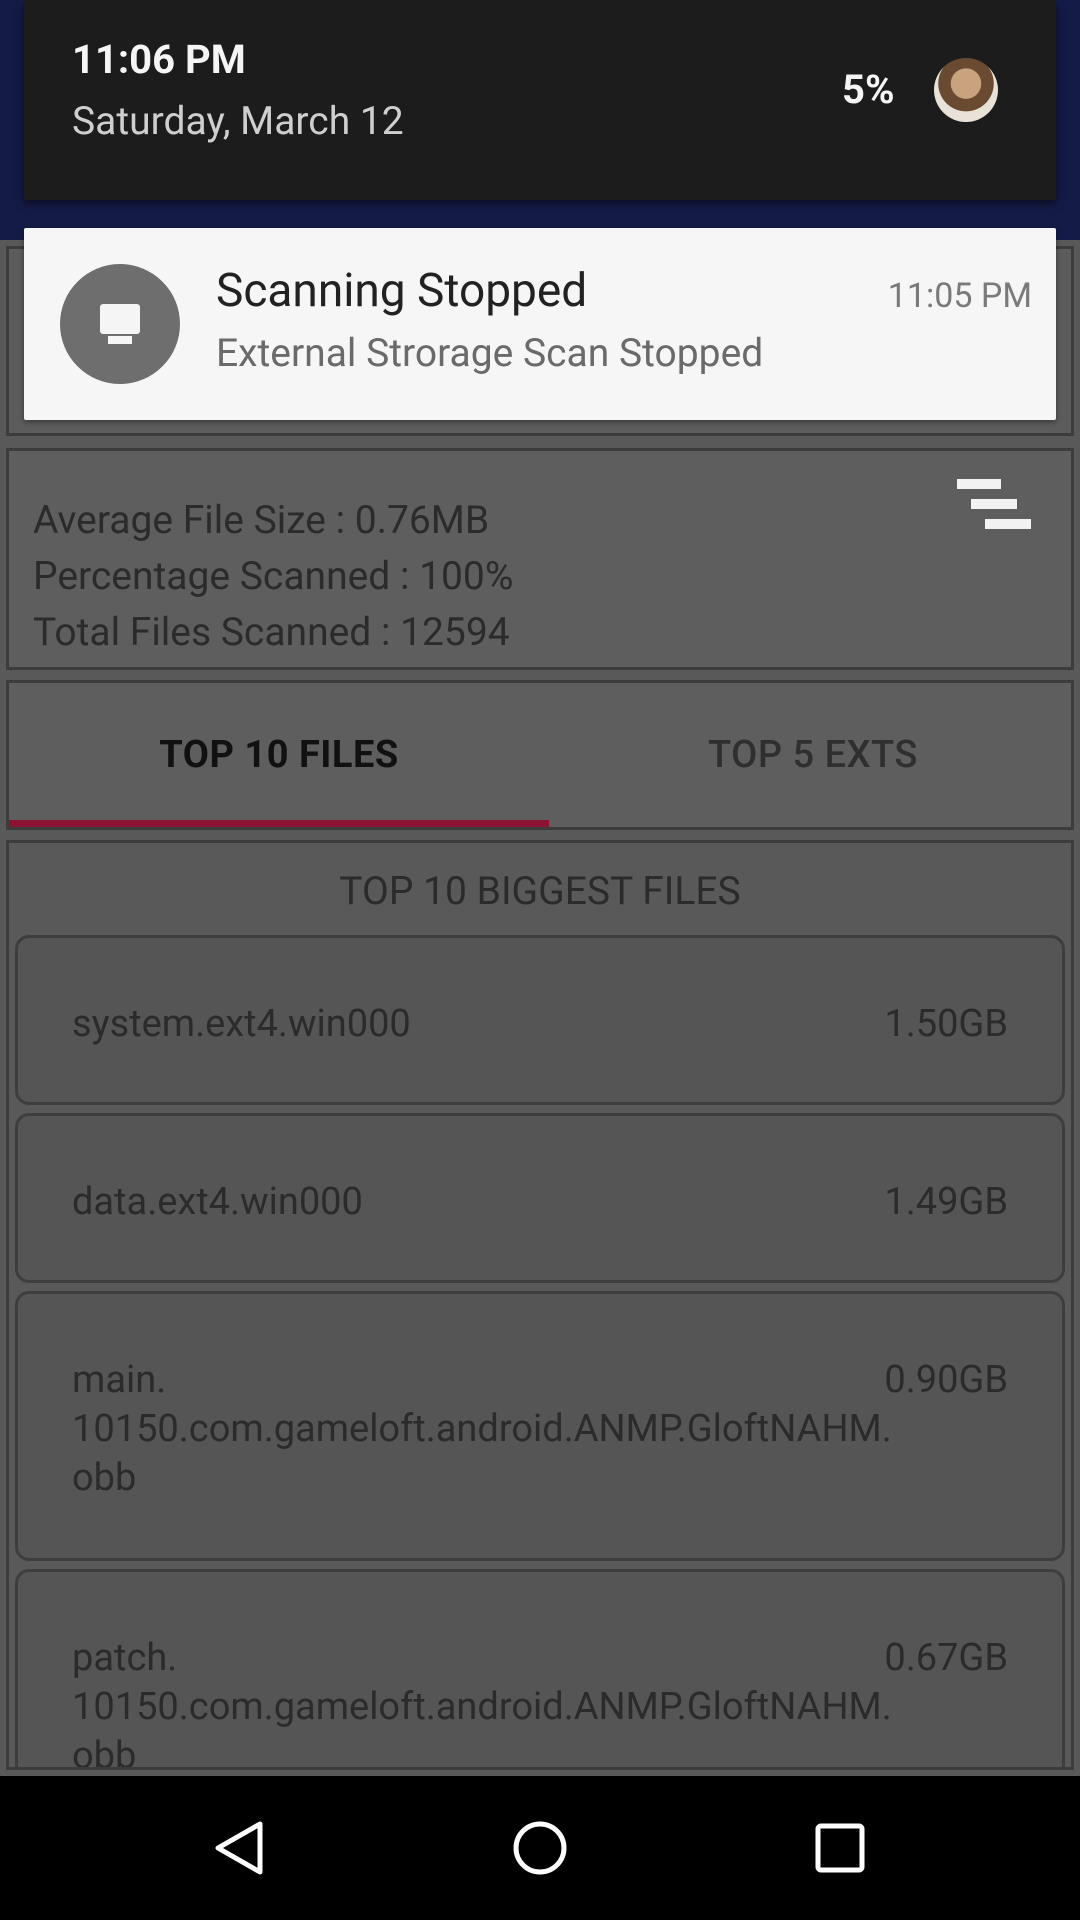 The height and width of the screenshot is (1920, 1080). I want to click on file-size: 1.50GB, so click(946, 1024).